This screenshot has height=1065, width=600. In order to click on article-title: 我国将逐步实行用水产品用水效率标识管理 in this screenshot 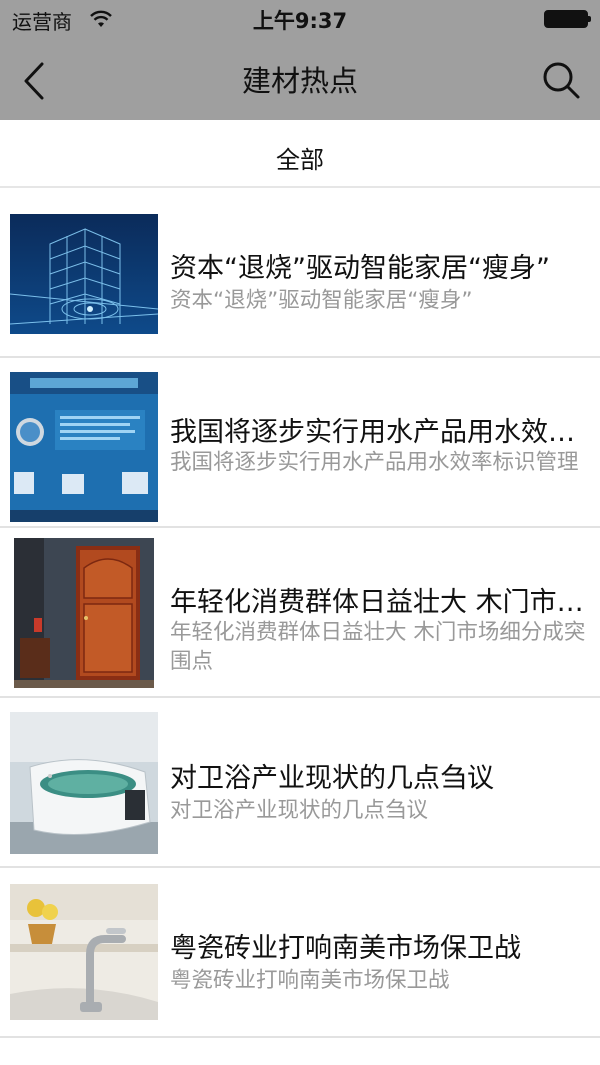, I will do `click(380, 432)`.